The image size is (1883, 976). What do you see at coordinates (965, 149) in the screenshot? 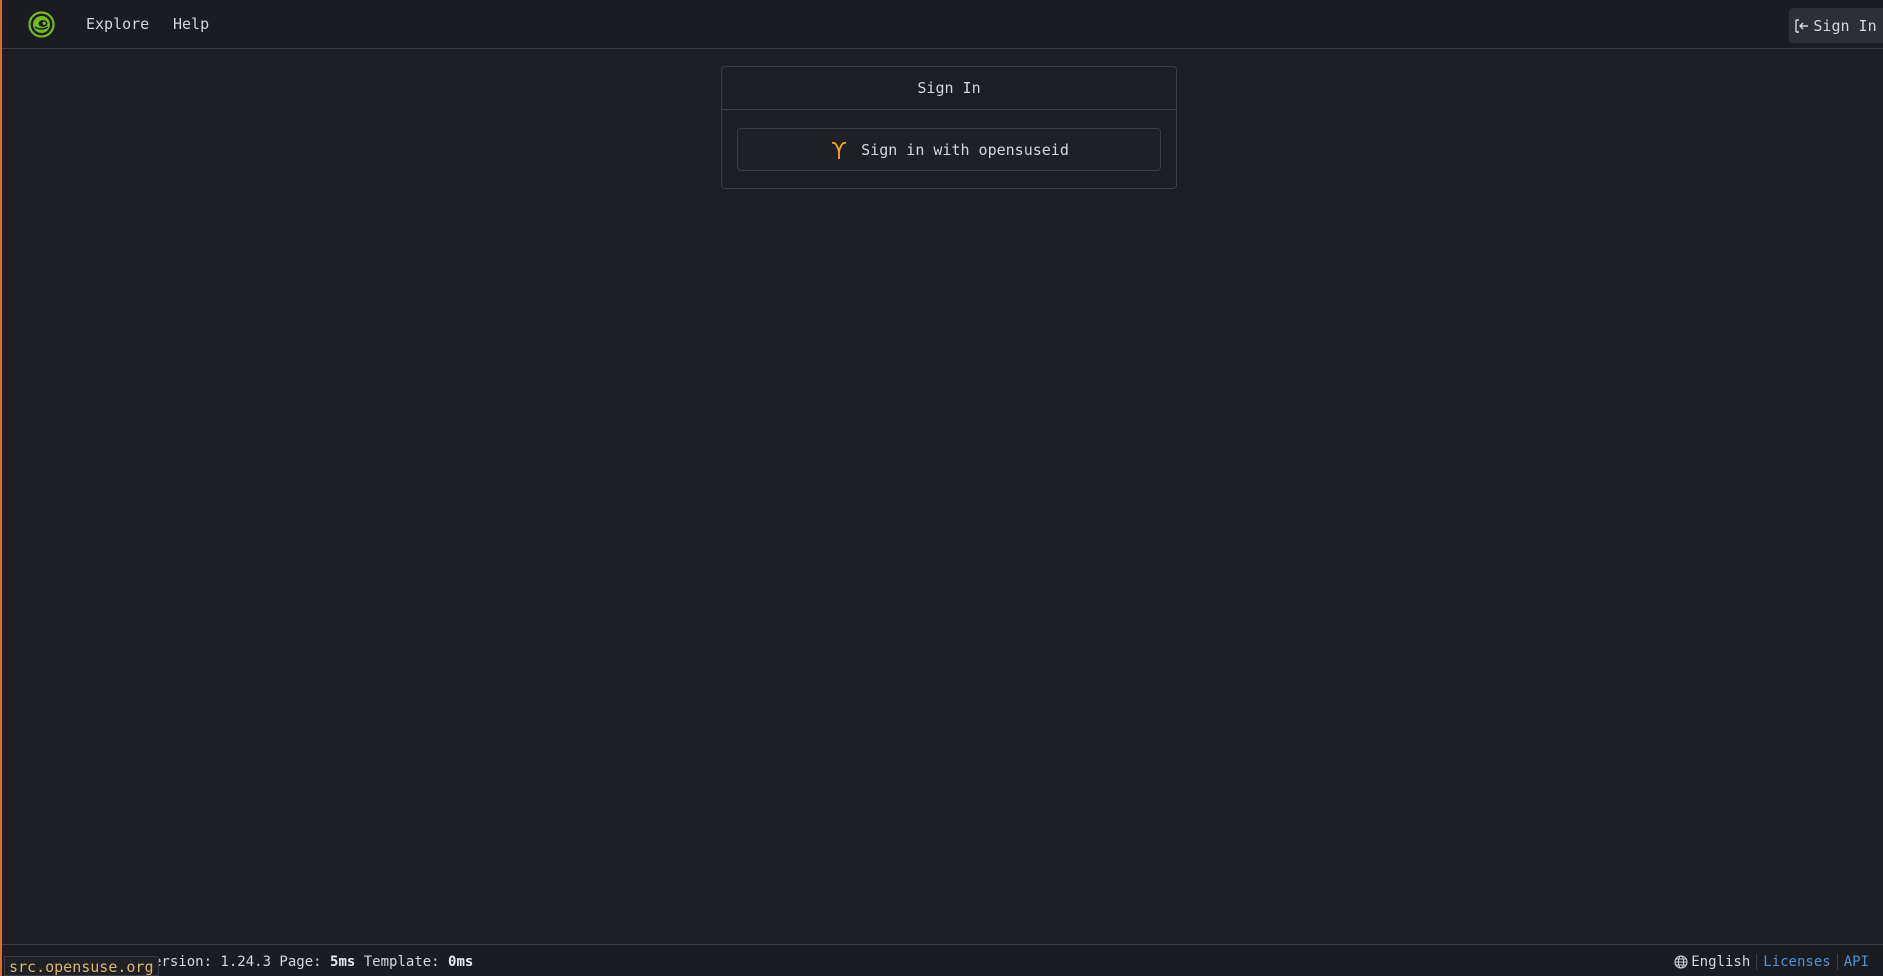
I see `oauth-sign-in-label: Sign in with opensuseid` at bounding box center [965, 149].